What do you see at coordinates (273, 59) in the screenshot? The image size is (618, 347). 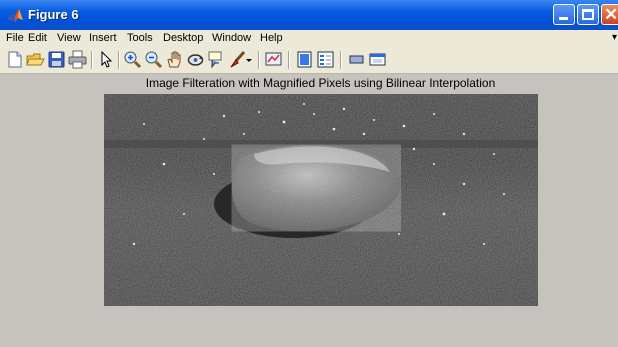 I see `link-plot-icon` at bounding box center [273, 59].